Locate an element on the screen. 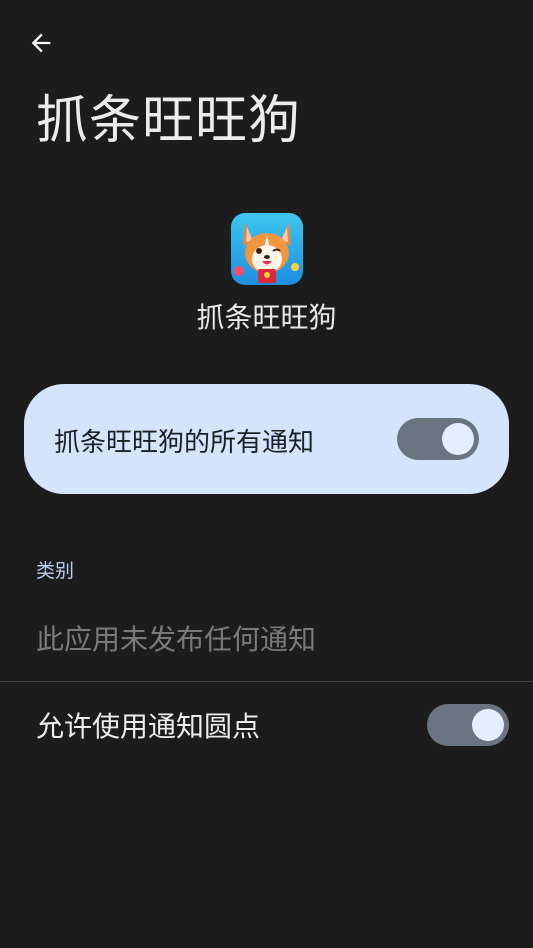 This screenshot has height=948, width=533. app-name: 抓条旺旺狗 is located at coordinates (266, 317).